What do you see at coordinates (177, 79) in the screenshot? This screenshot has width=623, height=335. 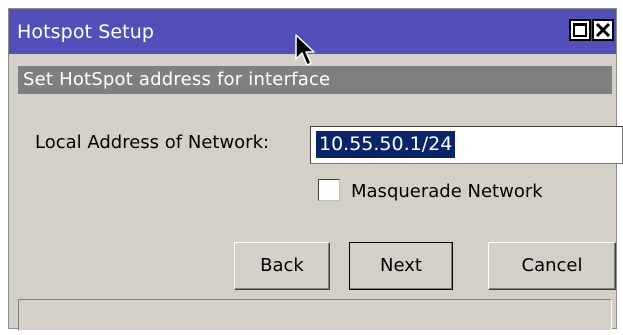 I see `section-header-text: Set HotSpot address for interface` at bounding box center [177, 79].